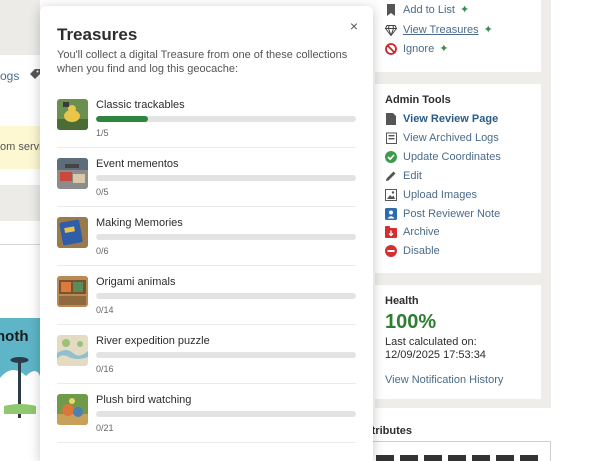 The width and height of the screenshot is (600, 461). What do you see at coordinates (402, 301) in the screenshot?
I see `health-title: Health` at bounding box center [402, 301].